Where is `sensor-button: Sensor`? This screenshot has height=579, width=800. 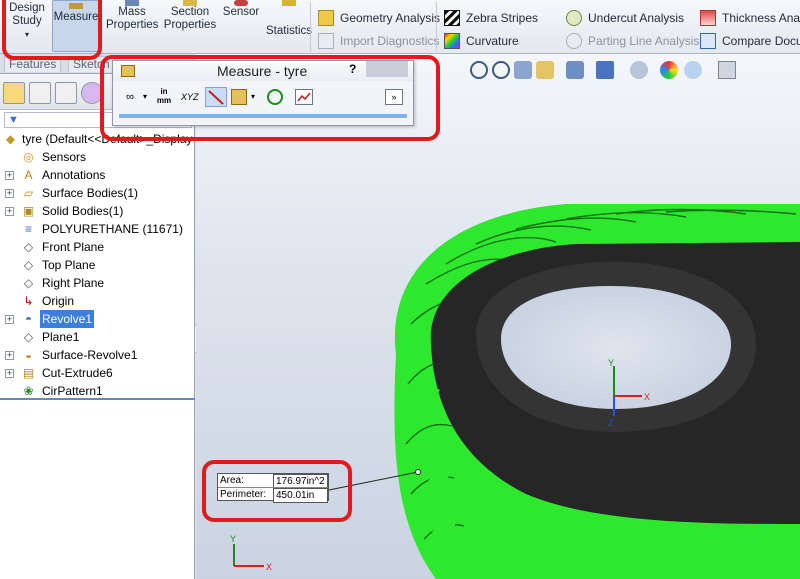
sensor-button: Sensor is located at coordinates (241, 26).